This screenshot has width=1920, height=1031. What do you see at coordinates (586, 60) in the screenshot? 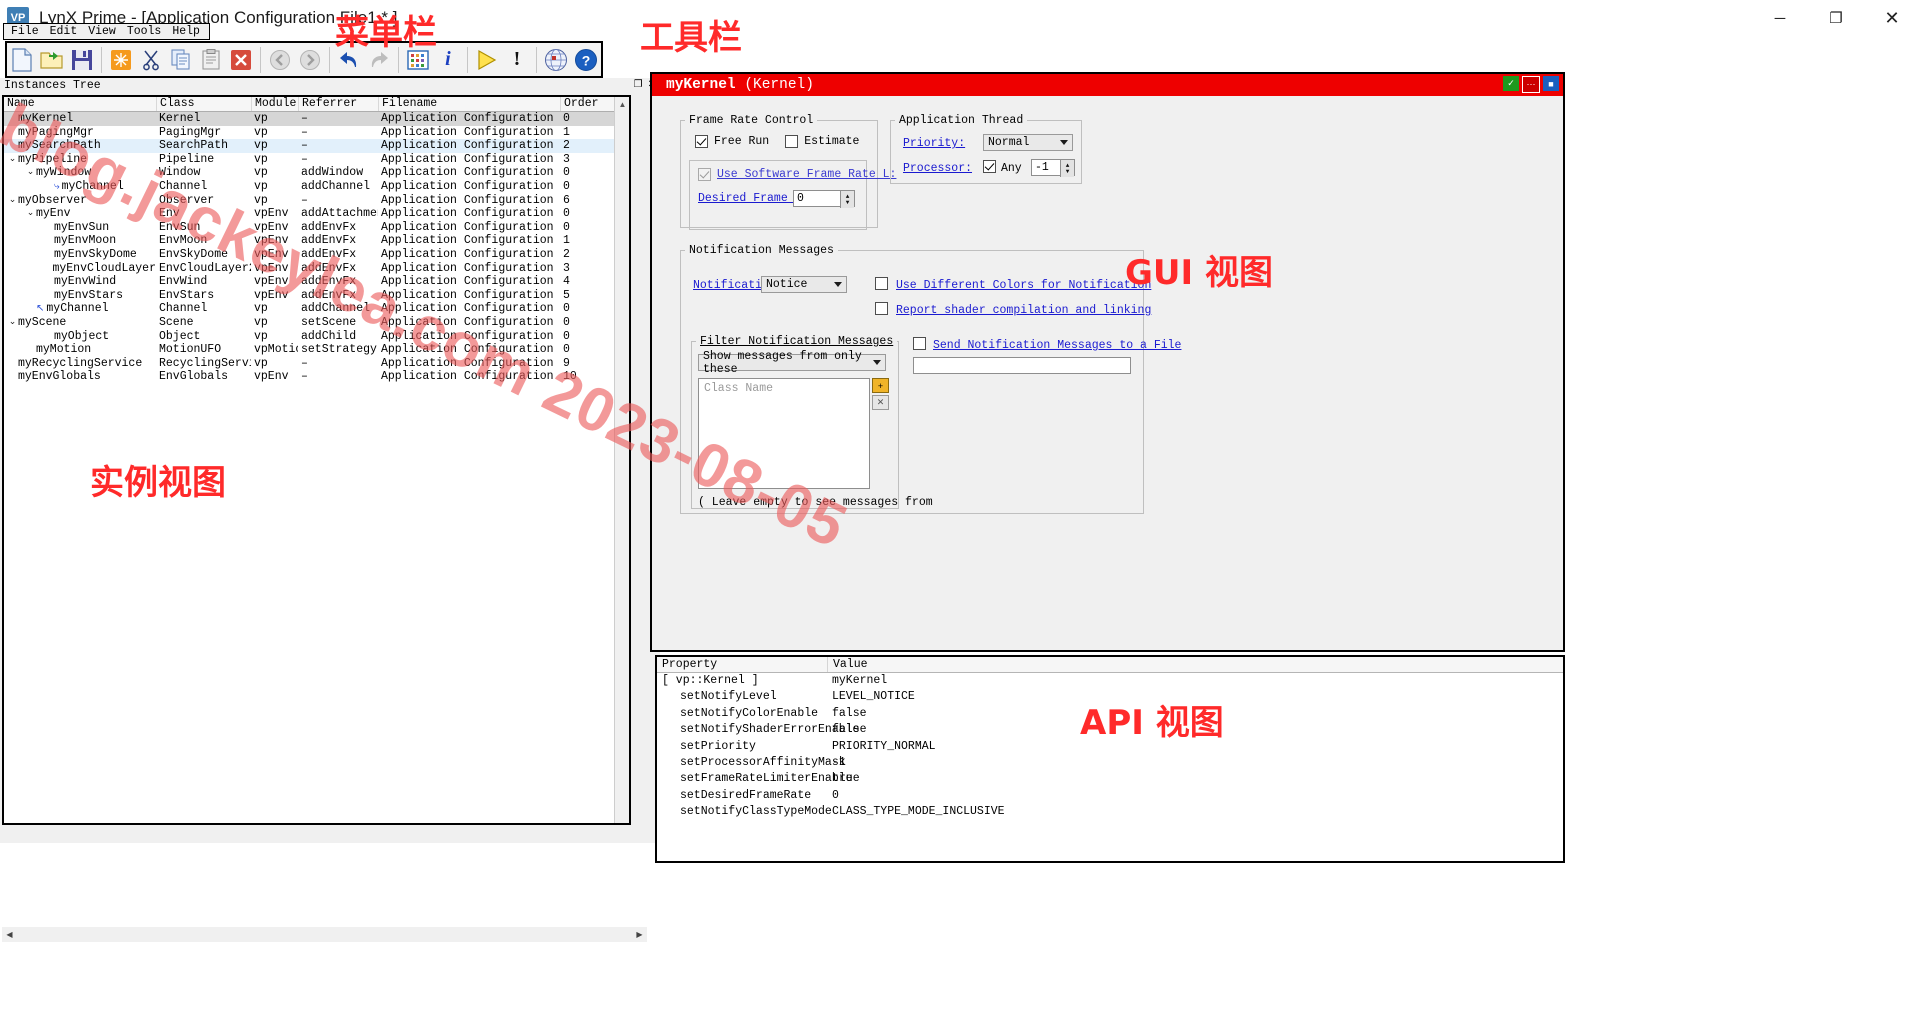
I see `help-icon: ?` at bounding box center [586, 60].